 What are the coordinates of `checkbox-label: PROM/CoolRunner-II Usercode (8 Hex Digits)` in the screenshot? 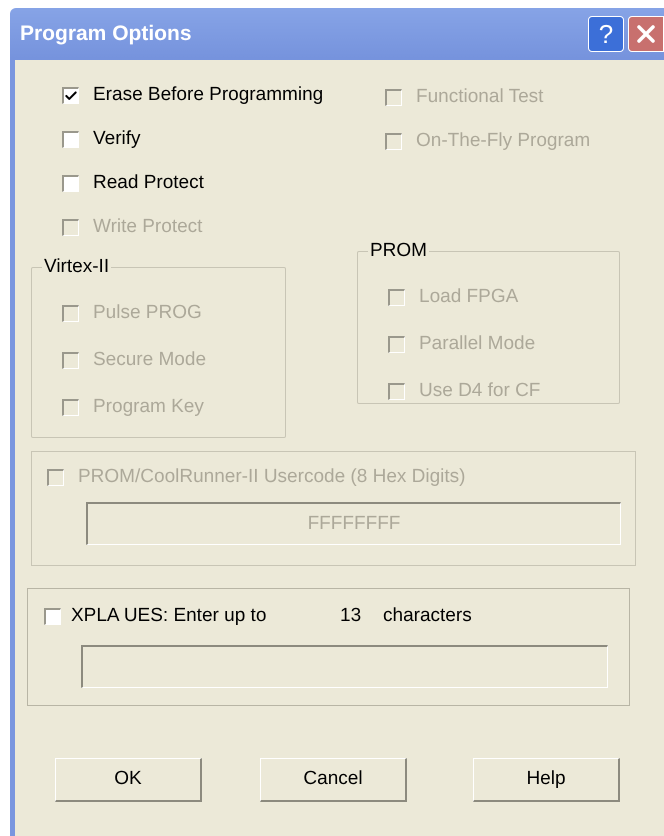 It's located at (272, 476).